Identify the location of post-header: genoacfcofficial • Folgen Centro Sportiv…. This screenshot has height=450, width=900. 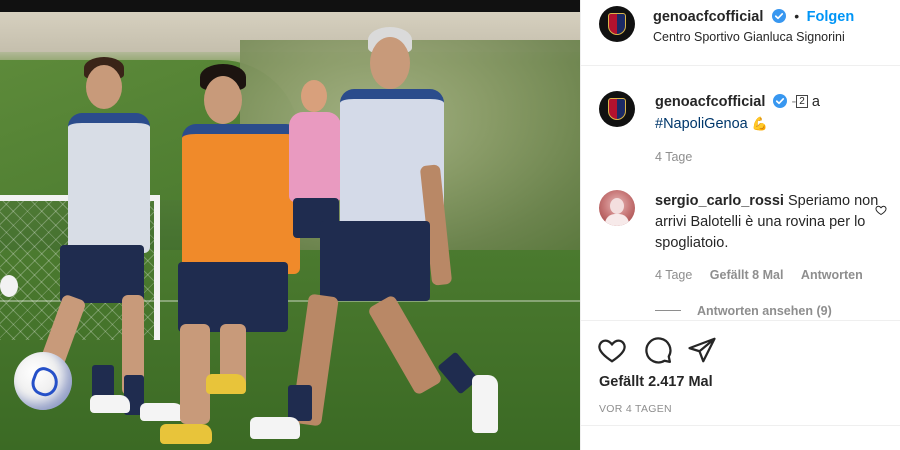
(740, 33).